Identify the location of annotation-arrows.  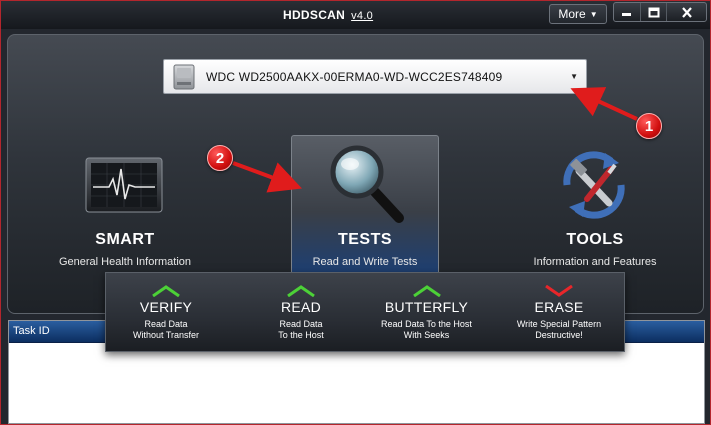
(435, 140).